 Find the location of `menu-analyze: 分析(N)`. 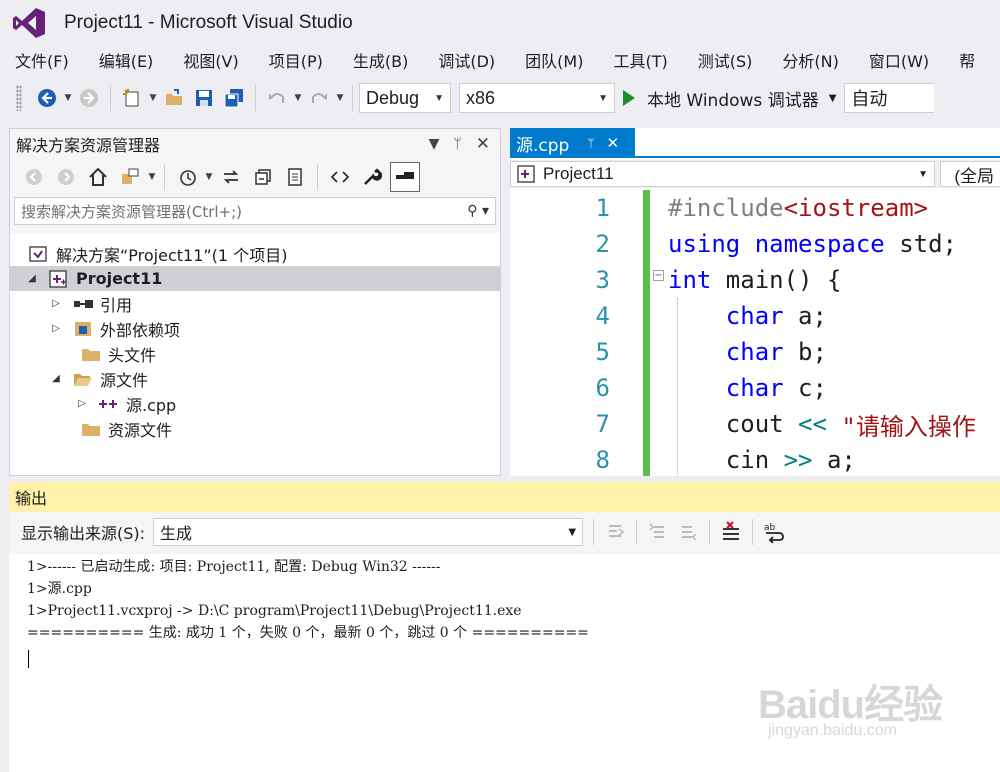

menu-analyze: 分析(N) is located at coordinates (802, 60).